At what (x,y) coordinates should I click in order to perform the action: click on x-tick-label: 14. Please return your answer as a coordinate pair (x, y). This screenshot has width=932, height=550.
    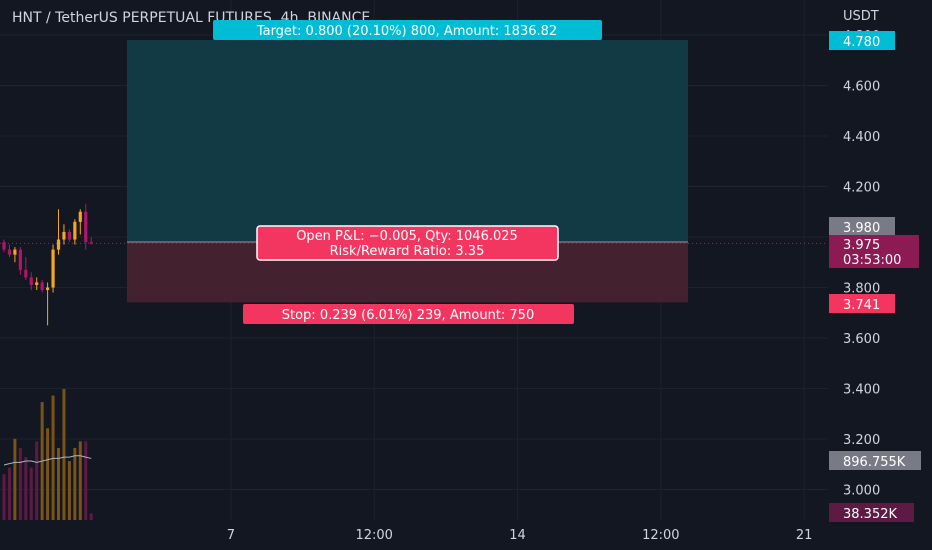
    Looking at the image, I should click on (517, 535).